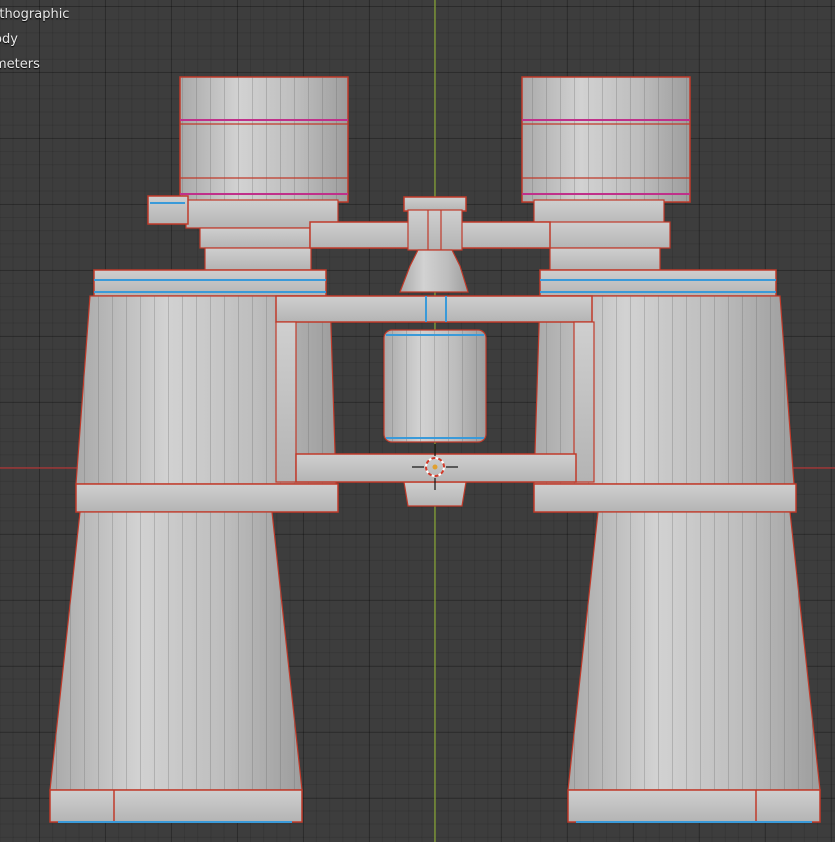  I want to click on units-text: meters, so click(20, 64).